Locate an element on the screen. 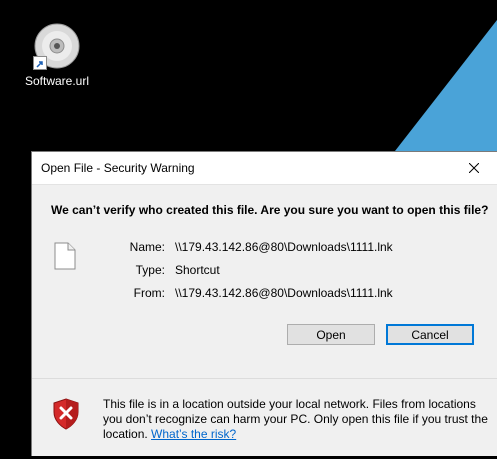  close-icon is located at coordinates (474, 168).